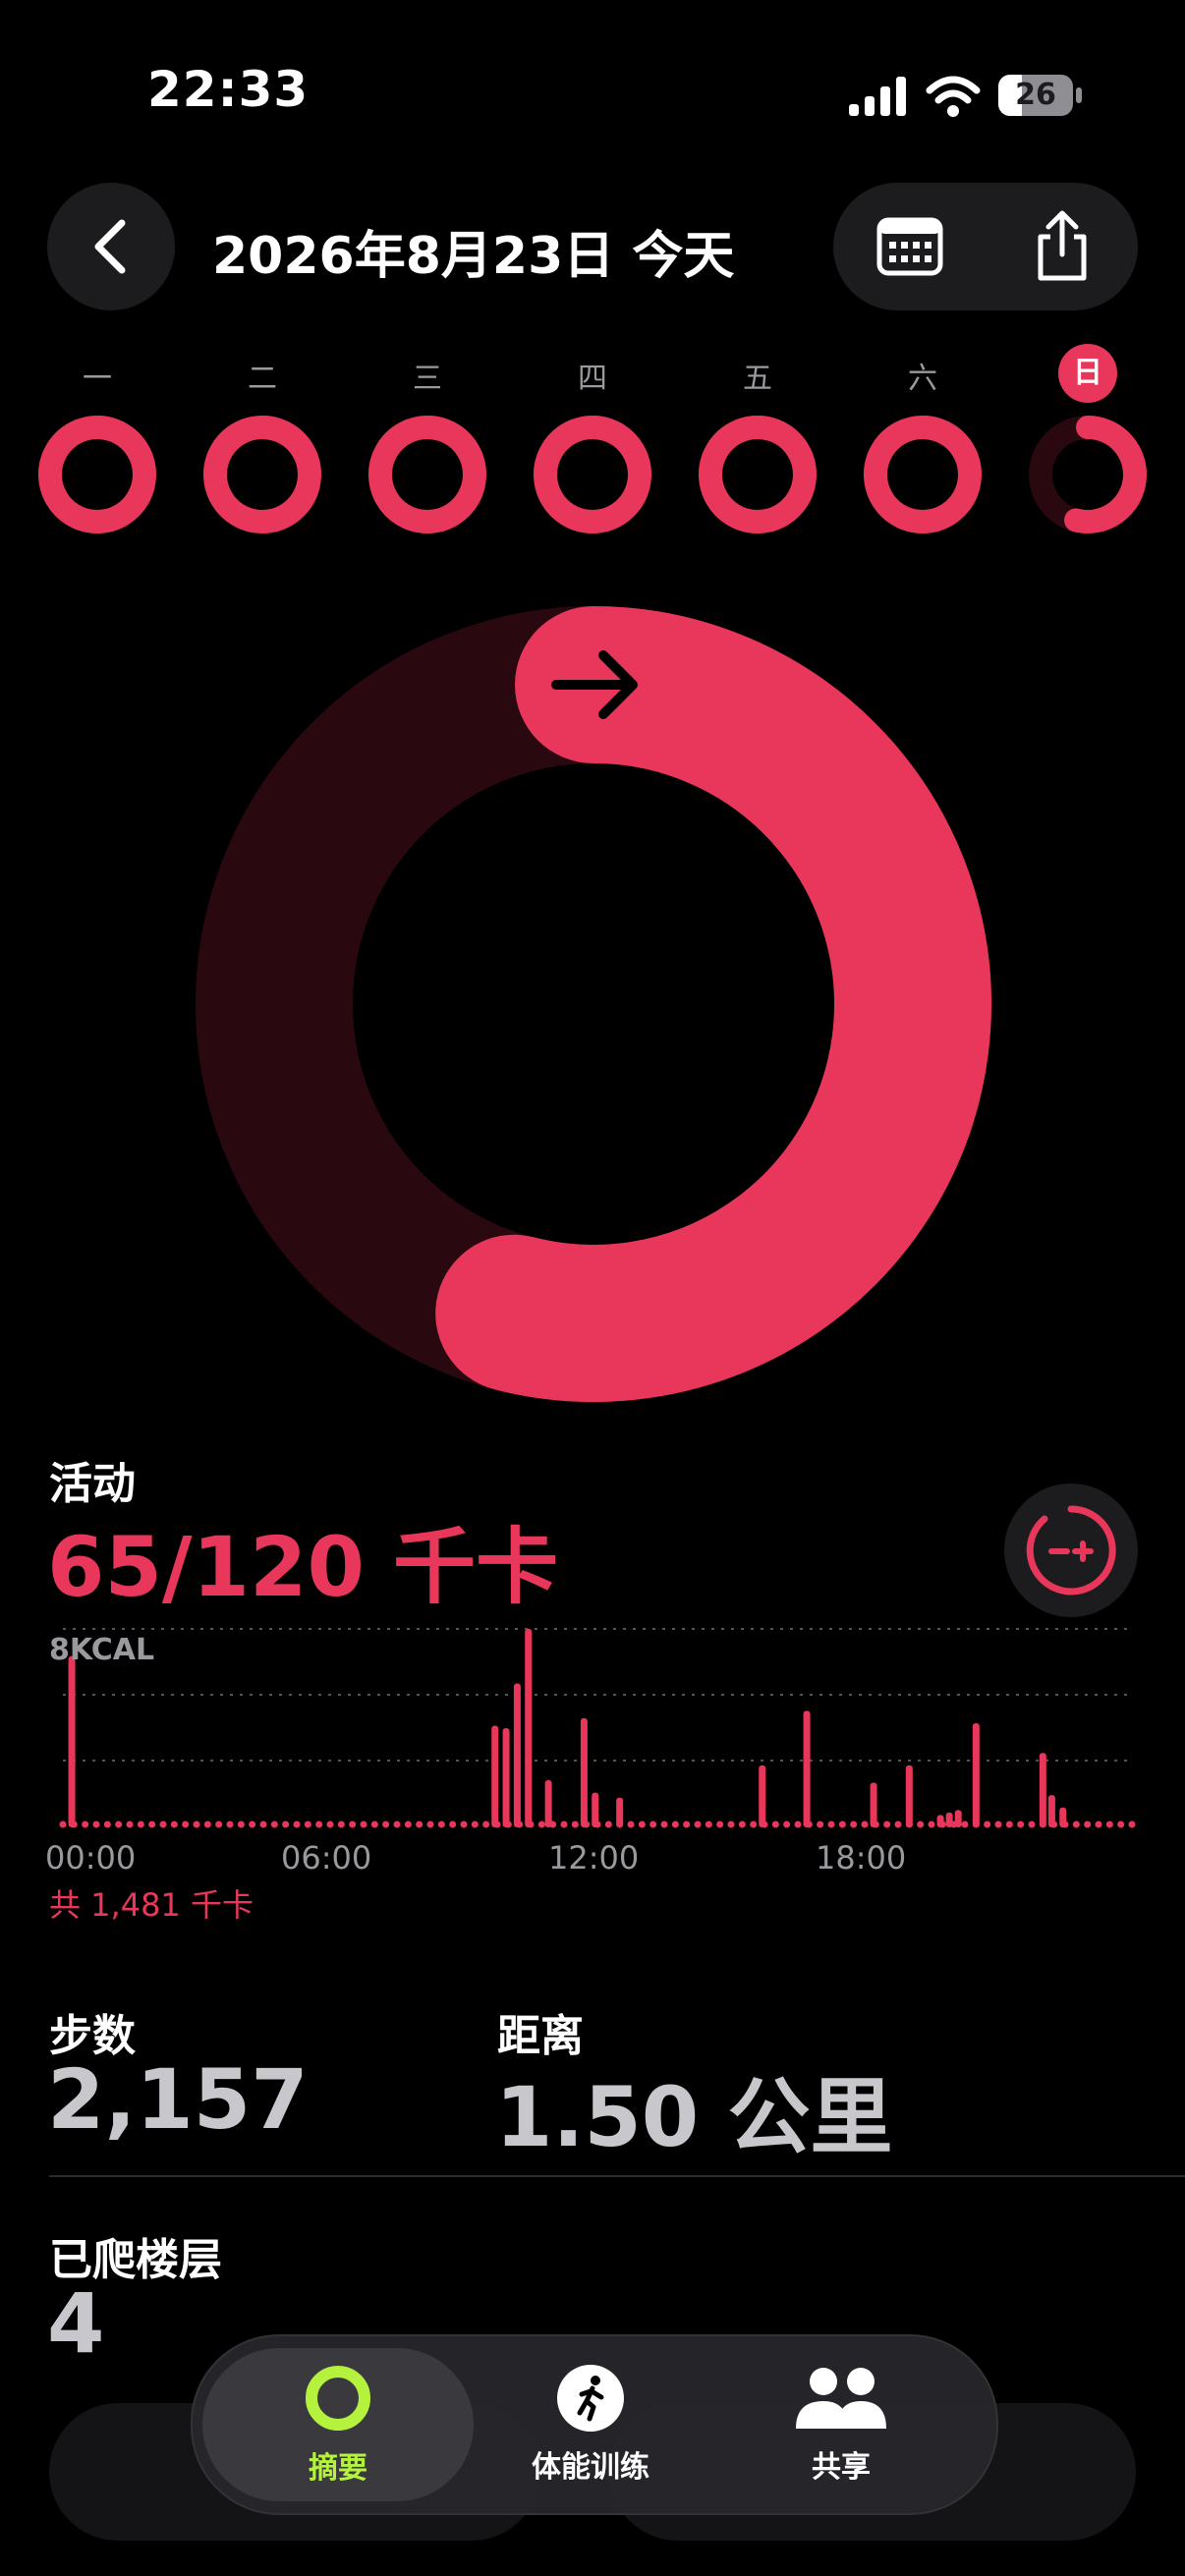 The image size is (1185, 2576). What do you see at coordinates (178, 2099) in the screenshot?
I see `steps-value: 2,157` at bounding box center [178, 2099].